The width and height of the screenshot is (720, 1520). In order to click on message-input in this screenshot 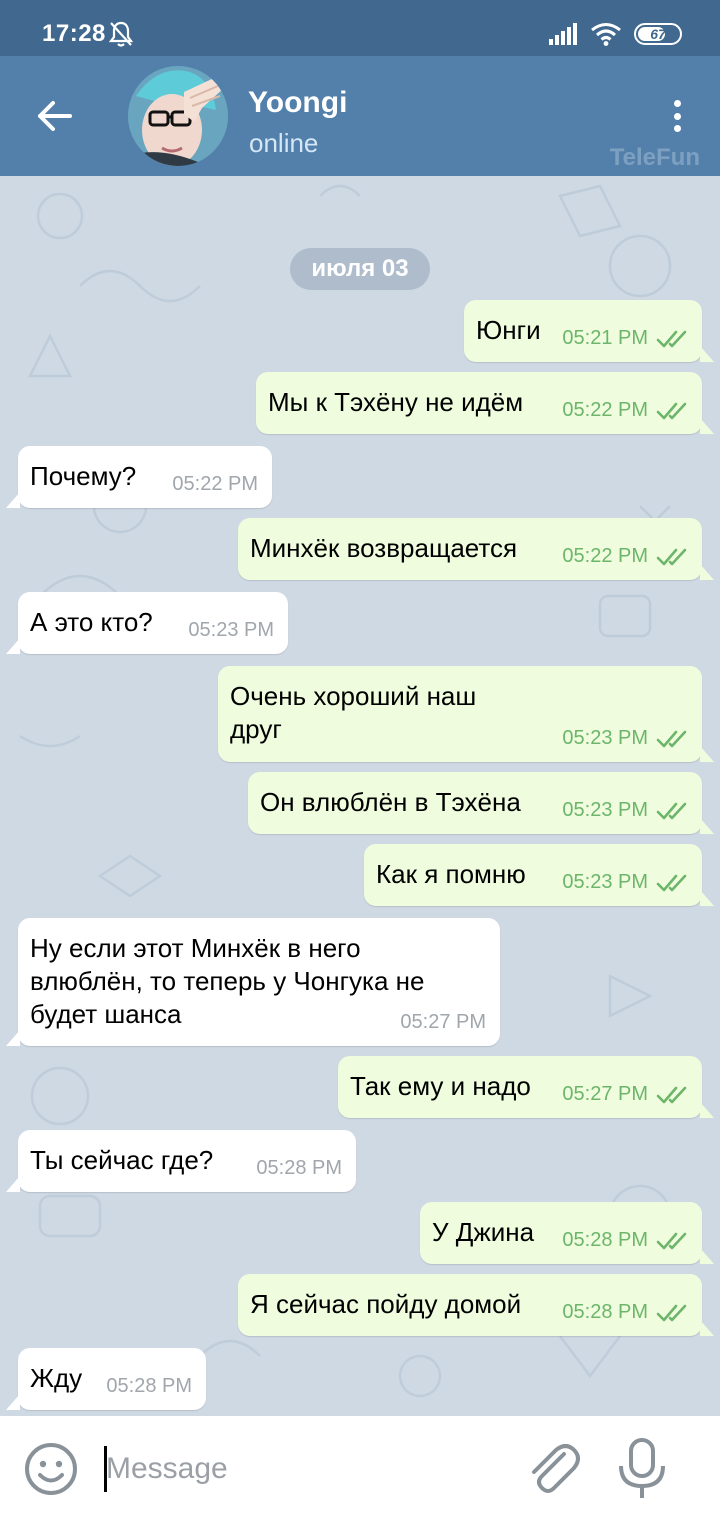, I will do `click(306, 1469)`.